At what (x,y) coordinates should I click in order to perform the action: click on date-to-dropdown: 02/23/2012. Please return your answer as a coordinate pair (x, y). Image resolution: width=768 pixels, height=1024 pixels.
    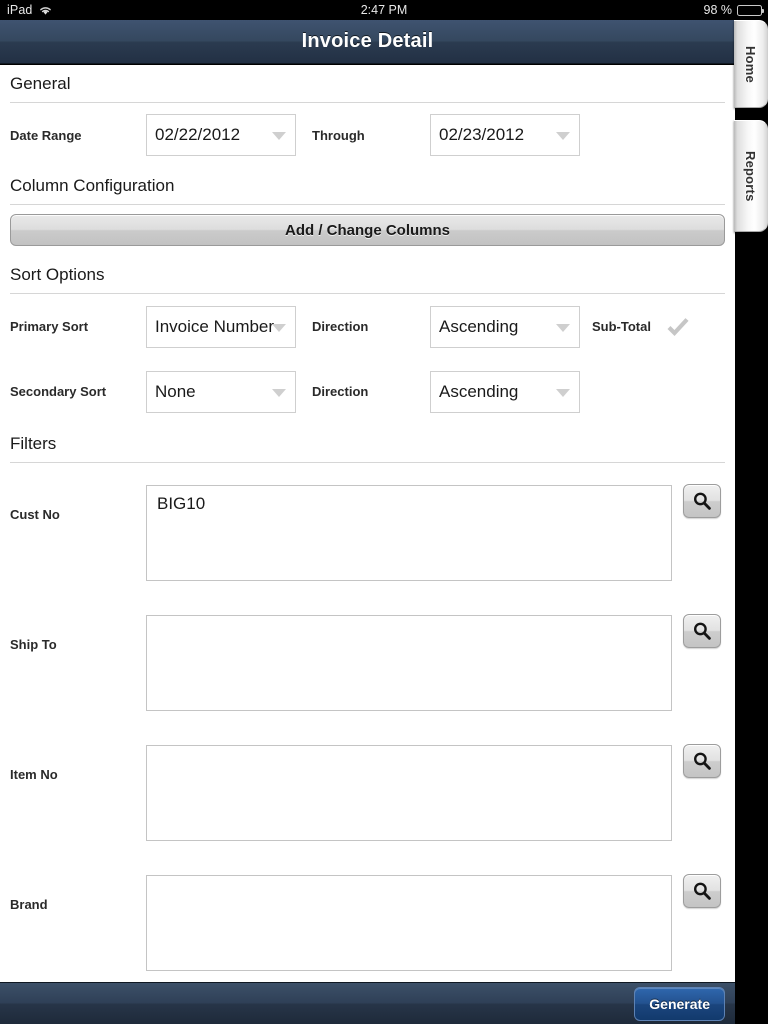
    Looking at the image, I should click on (505, 135).